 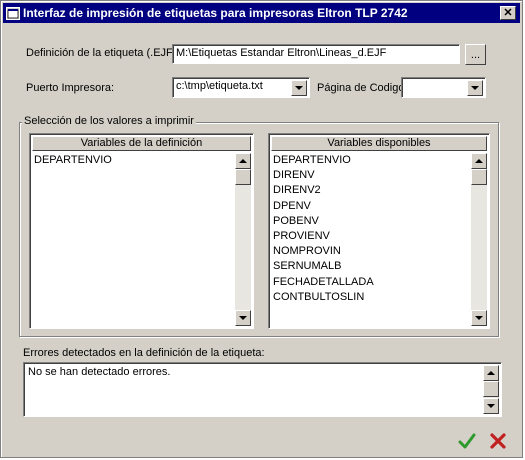 I want to click on list-item: NOMPROVIN, so click(x=371, y=251).